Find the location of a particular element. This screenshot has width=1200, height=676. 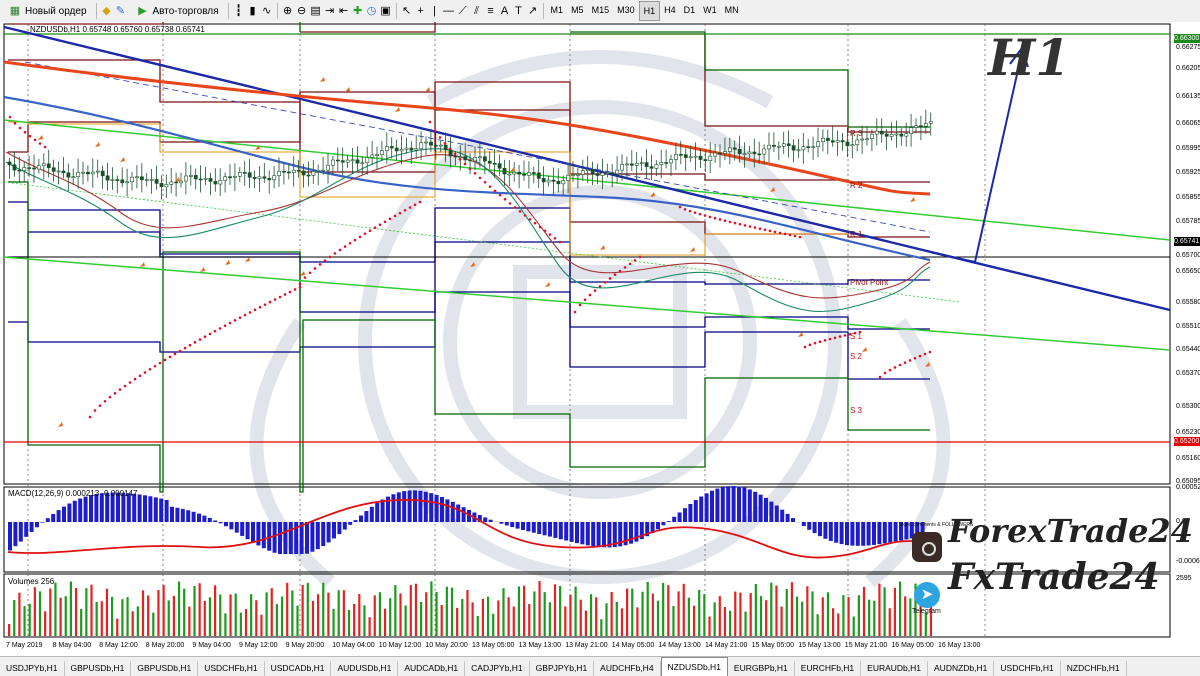

vertical-line-icon: | is located at coordinates (435, 11).